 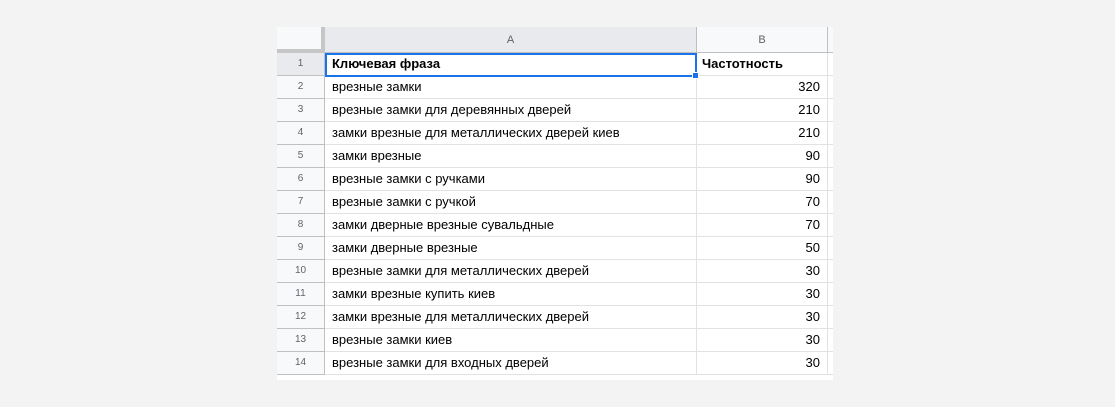 I want to click on table-row: 3 врезные замки для деревянных дверей 210, so click(x=555, y=110).